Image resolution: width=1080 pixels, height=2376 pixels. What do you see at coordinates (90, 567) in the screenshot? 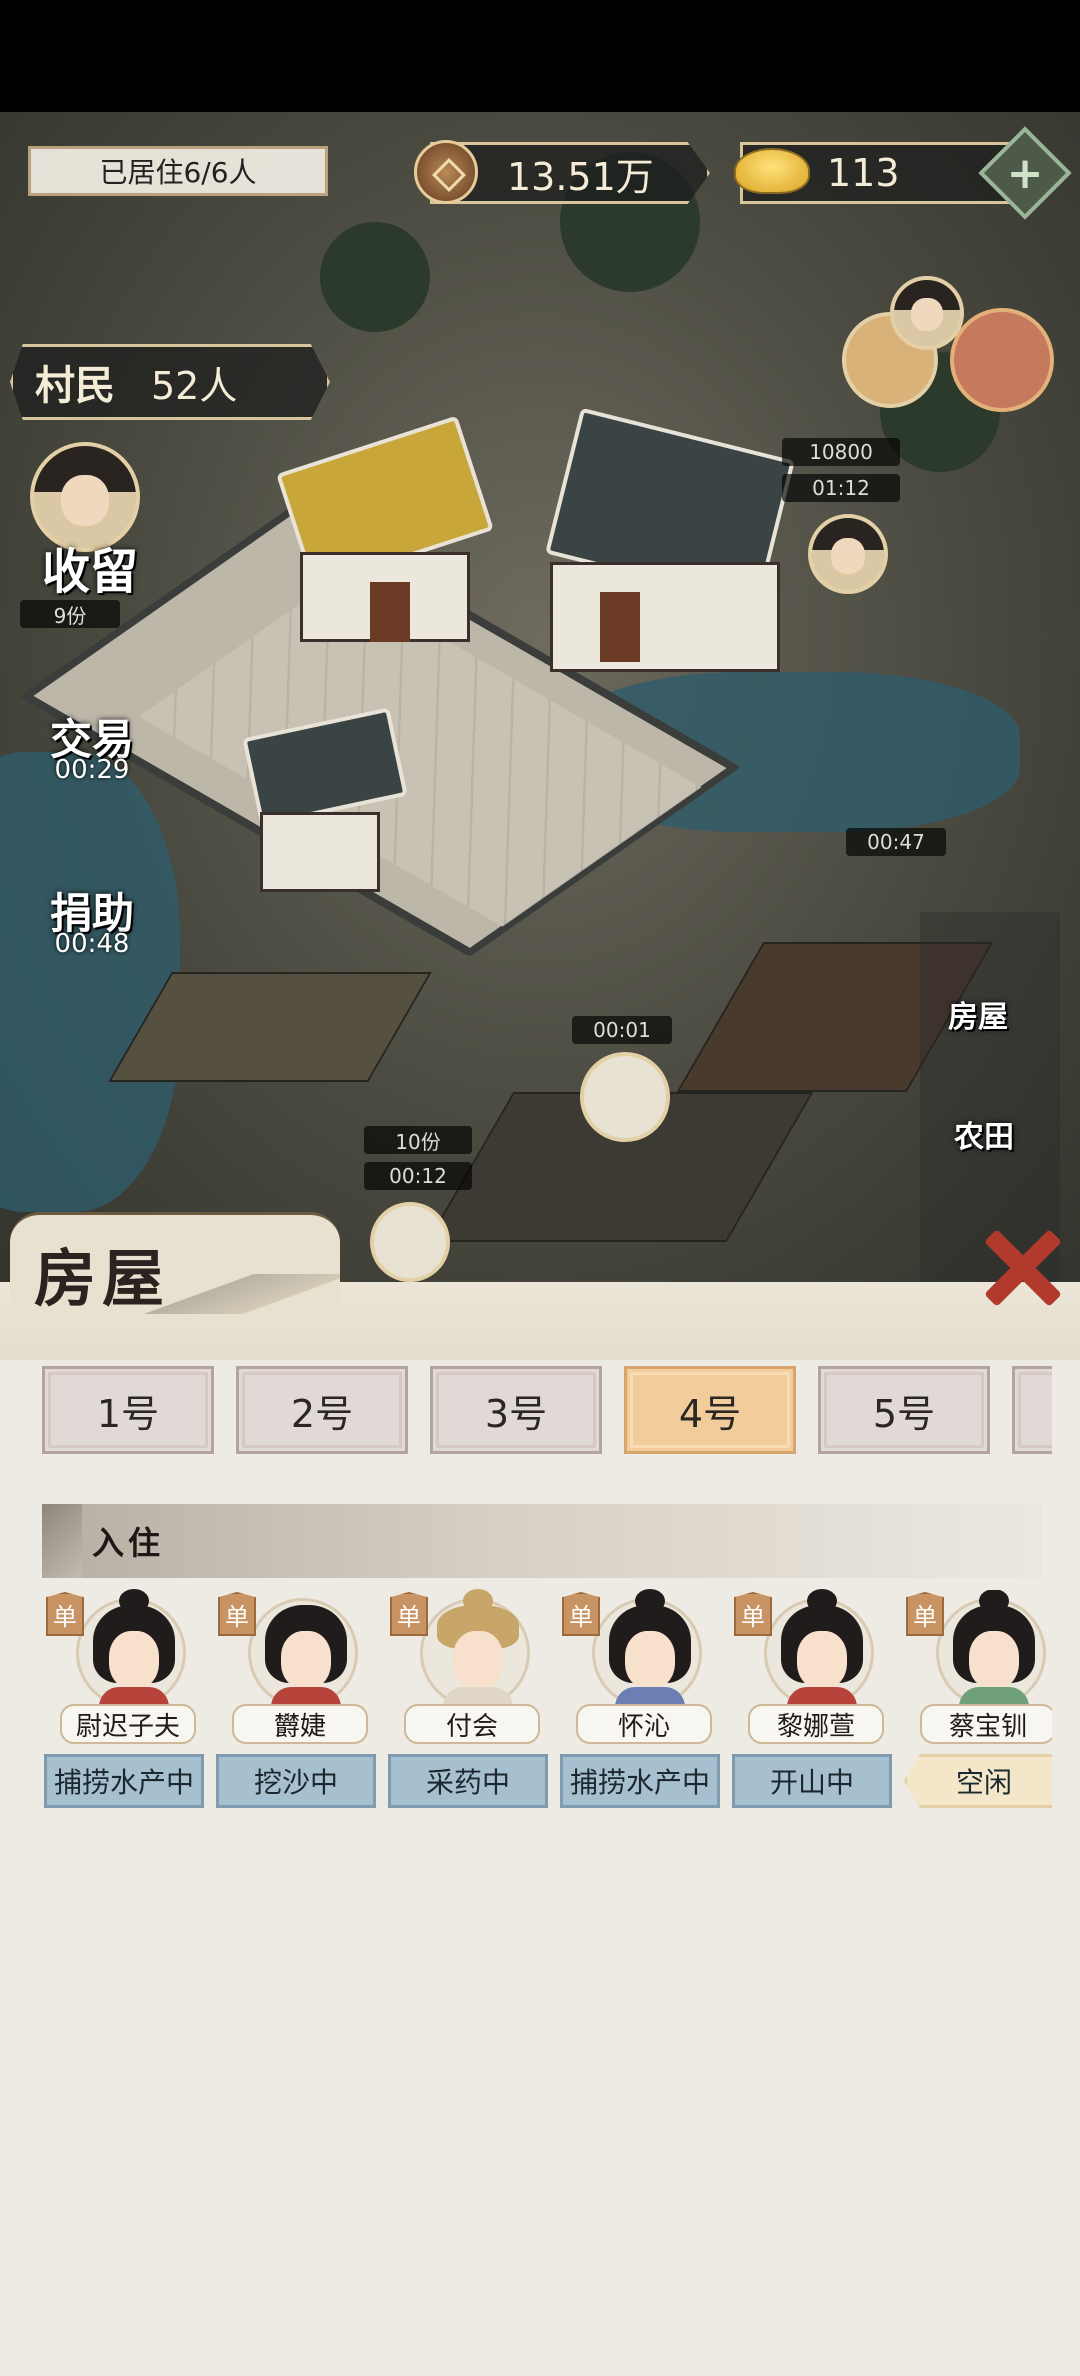
I see `shelter-button: 收留` at bounding box center [90, 567].